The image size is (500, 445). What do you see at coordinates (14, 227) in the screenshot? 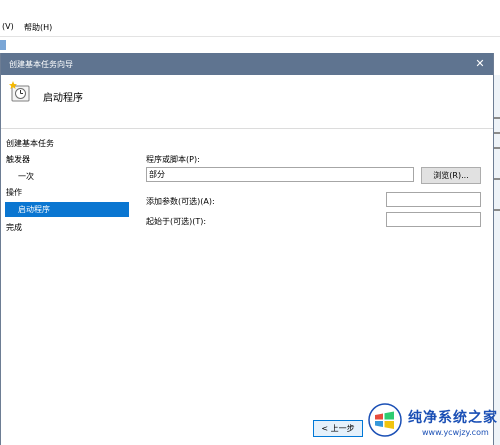
I see `step-finish: 完成` at bounding box center [14, 227].